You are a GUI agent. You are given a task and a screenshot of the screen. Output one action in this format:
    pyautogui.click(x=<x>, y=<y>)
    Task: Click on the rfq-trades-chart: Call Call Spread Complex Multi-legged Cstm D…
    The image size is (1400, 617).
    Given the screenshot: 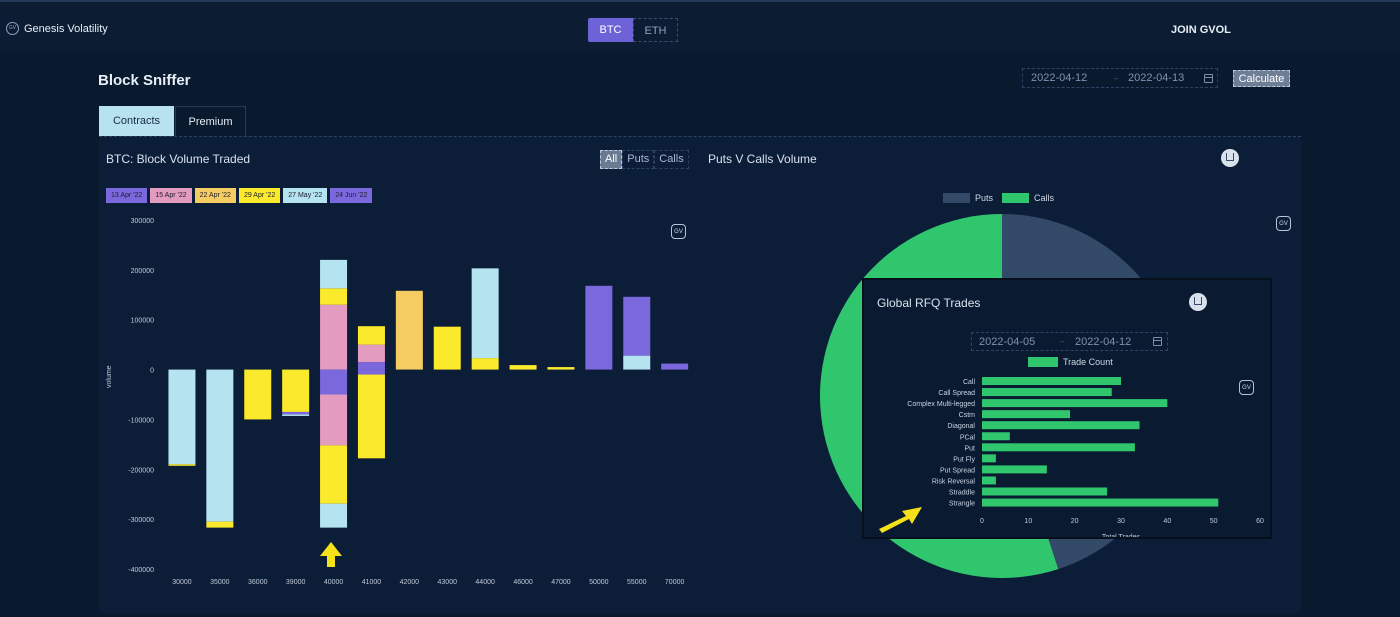 What is the action you would take?
    pyautogui.click(x=1085, y=457)
    